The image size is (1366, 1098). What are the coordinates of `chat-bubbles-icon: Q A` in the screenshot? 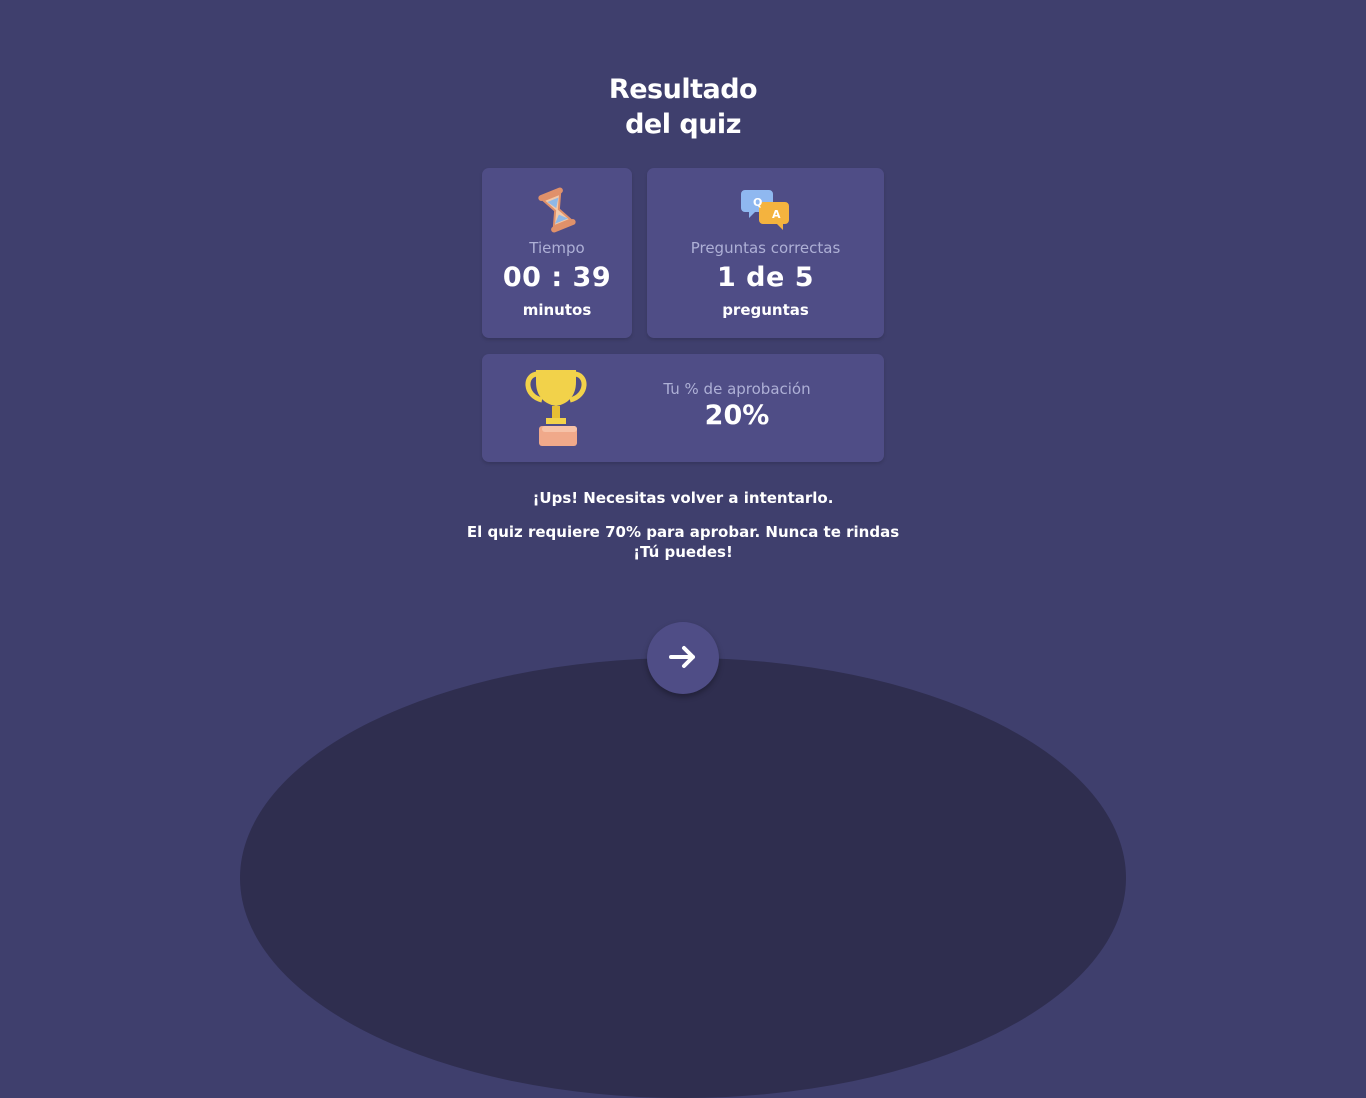 It's located at (765, 210).